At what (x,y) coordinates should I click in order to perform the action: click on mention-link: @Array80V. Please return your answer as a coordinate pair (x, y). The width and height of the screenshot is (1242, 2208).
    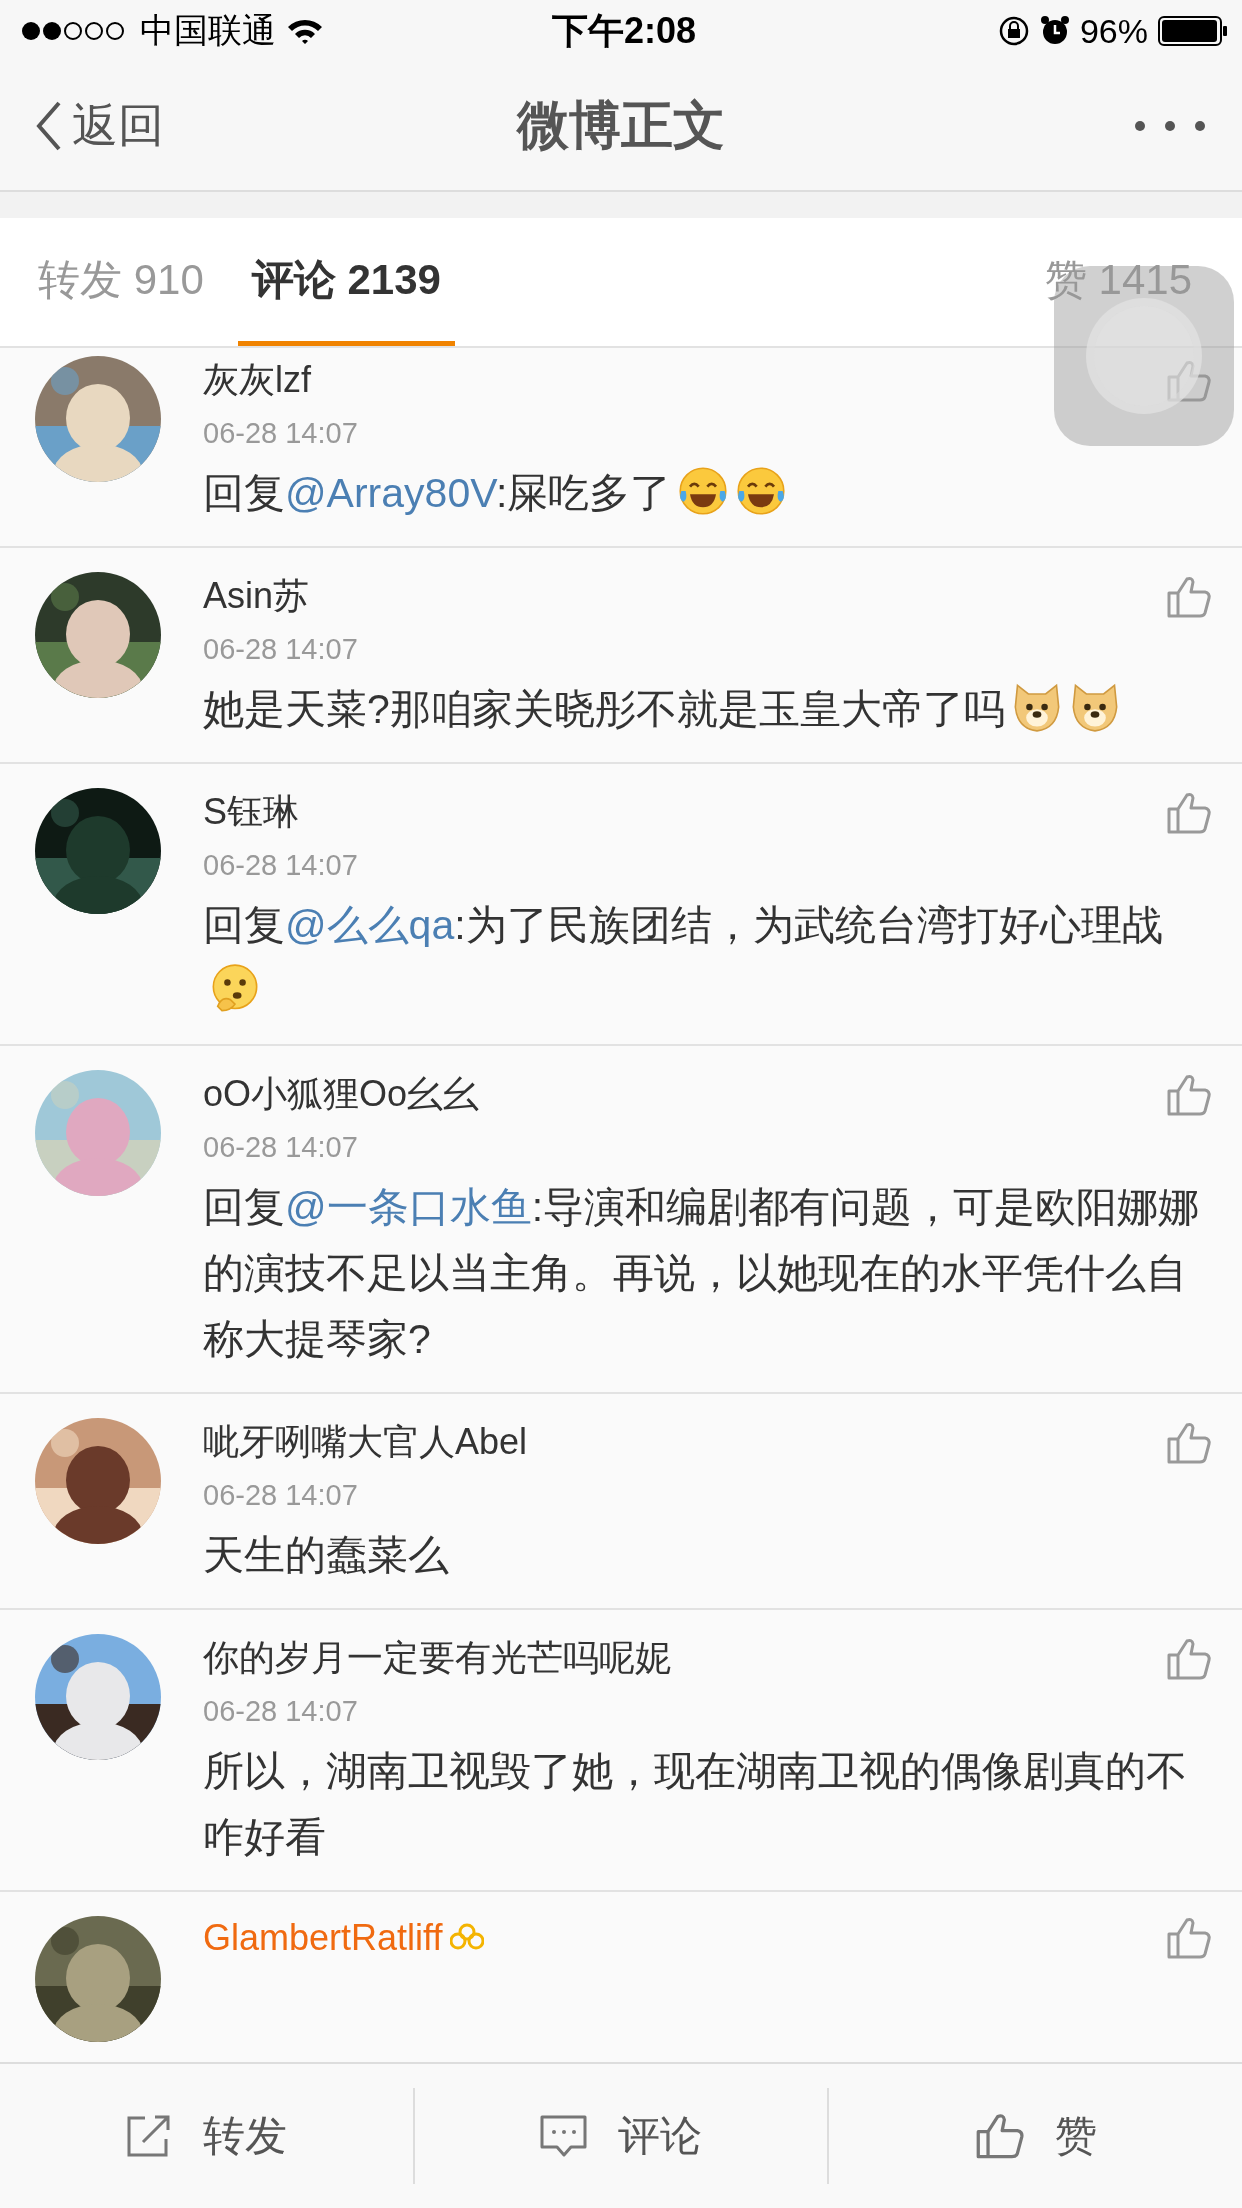
    Looking at the image, I should click on (390, 493).